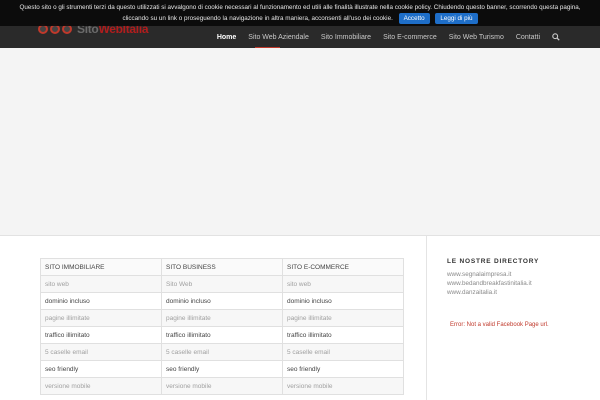 Image resolution: width=600 pixels, height=400 pixels. What do you see at coordinates (493, 261) in the screenshot?
I see `sidebar-title: LE NOSTRE DIRECTORY` at bounding box center [493, 261].